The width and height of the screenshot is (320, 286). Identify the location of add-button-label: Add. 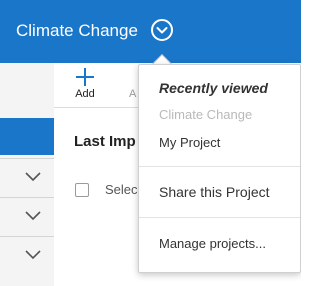
(85, 94).